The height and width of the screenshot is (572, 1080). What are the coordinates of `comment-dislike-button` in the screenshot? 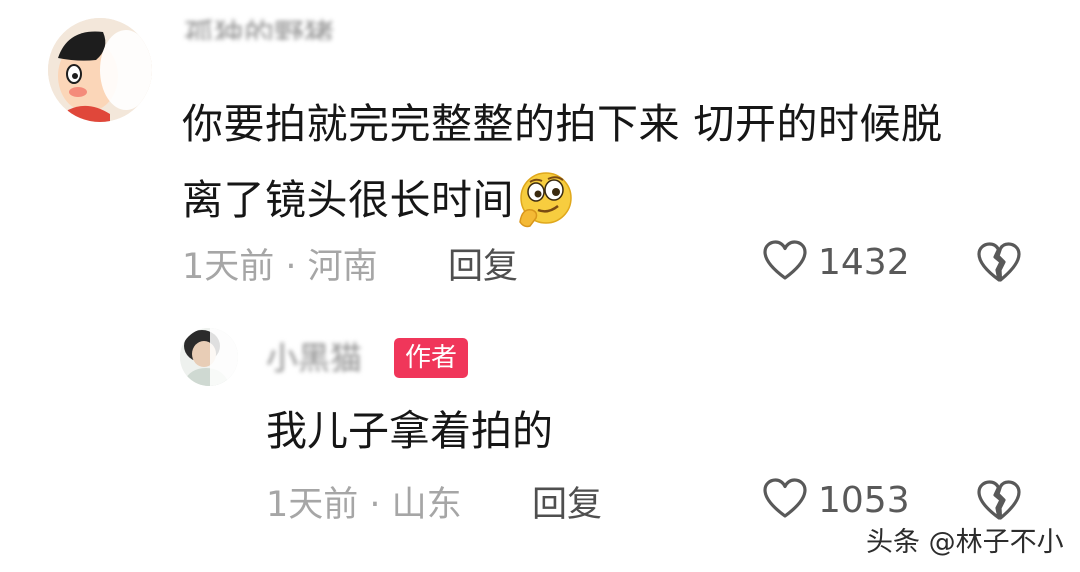 It's located at (999, 262).